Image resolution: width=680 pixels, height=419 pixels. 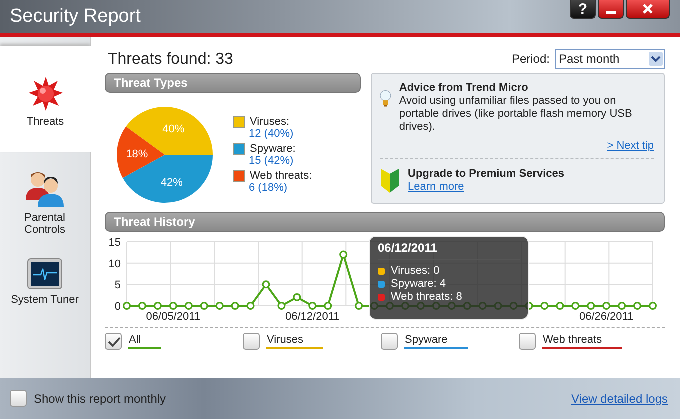 I want to click on slice-label: 18%, so click(x=137, y=154).